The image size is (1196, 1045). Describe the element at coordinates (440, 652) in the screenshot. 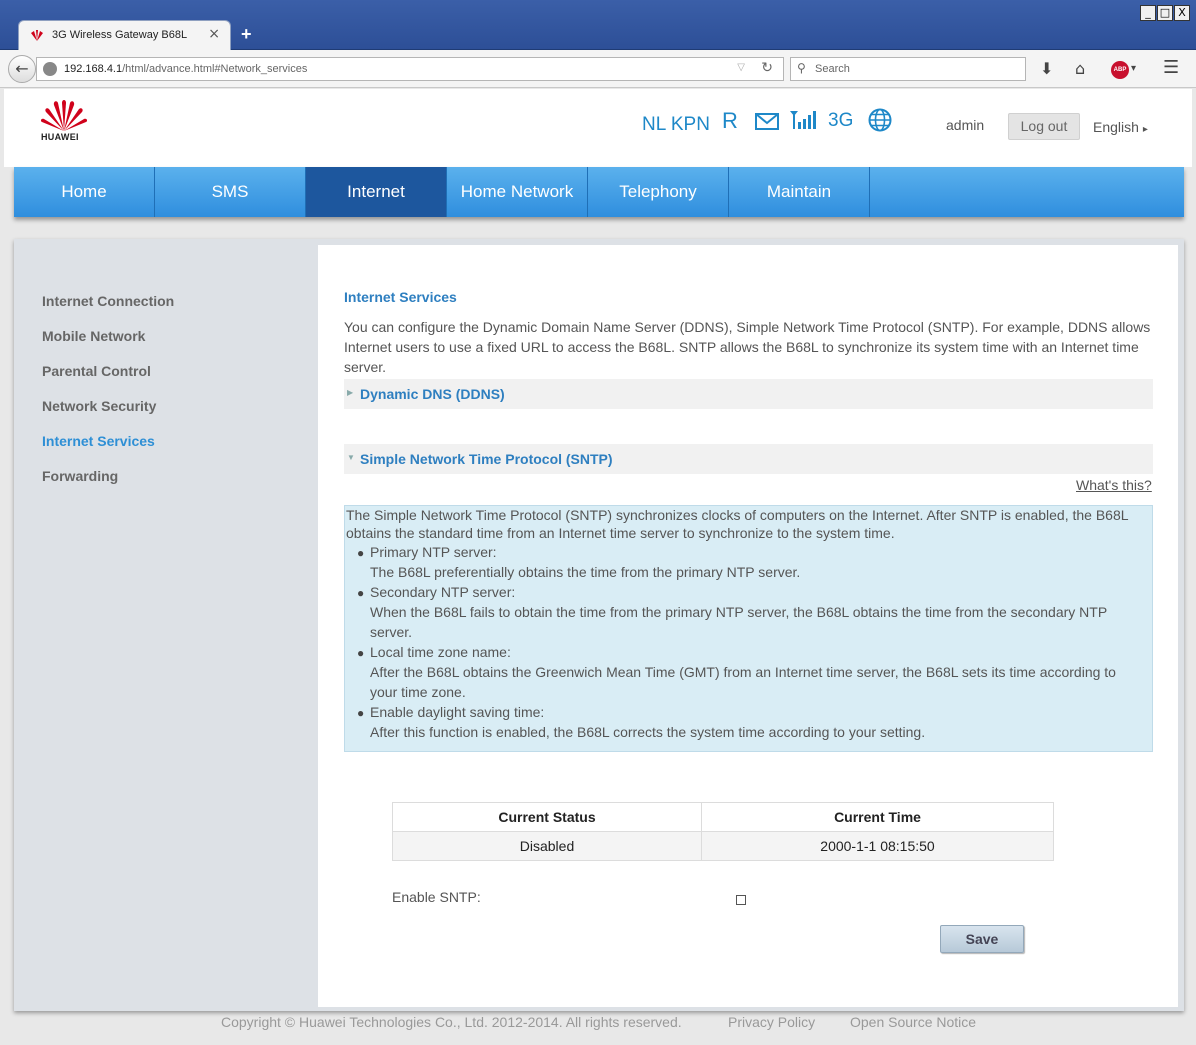

I see `help-item-title: Local time zone name:` at that location.